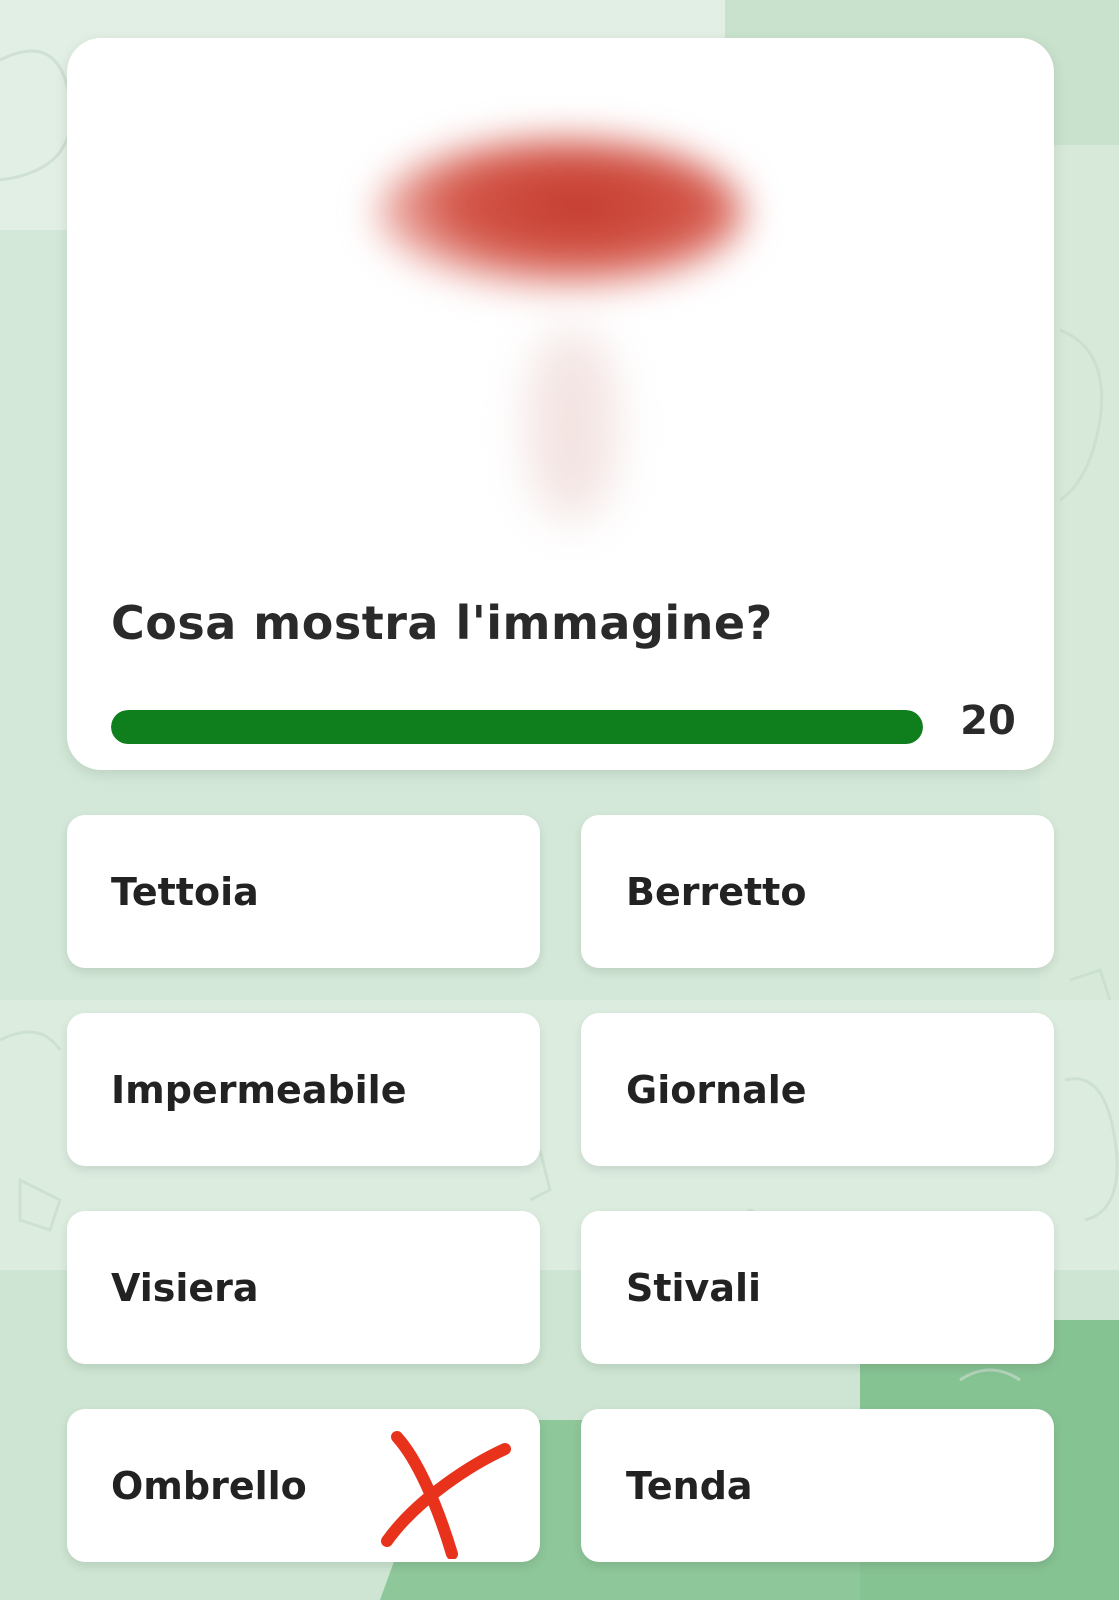 The height and width of the screenshot is (1600, 1119). What do you see at coordinates (689, 1485) in the screenshot?
I see `answer-label: Tenda` at bounding box center [689, 1485].